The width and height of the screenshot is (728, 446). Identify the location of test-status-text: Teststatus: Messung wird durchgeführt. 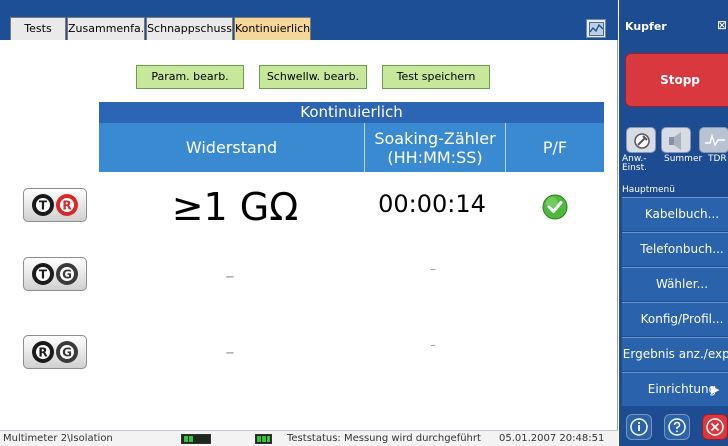
(384, 438).